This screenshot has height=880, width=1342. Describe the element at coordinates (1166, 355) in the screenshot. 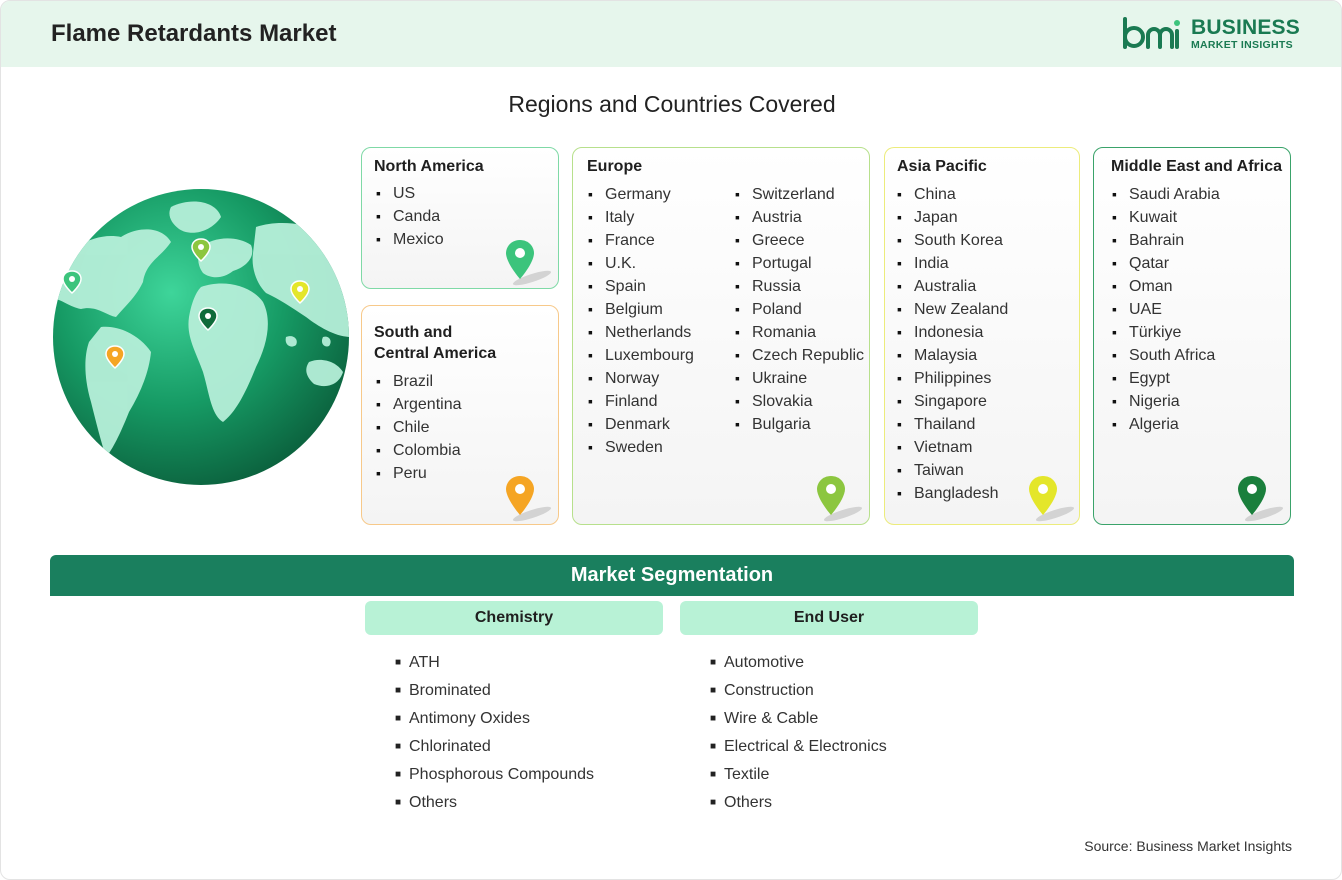

I see `country-item: South Africa` at that location.